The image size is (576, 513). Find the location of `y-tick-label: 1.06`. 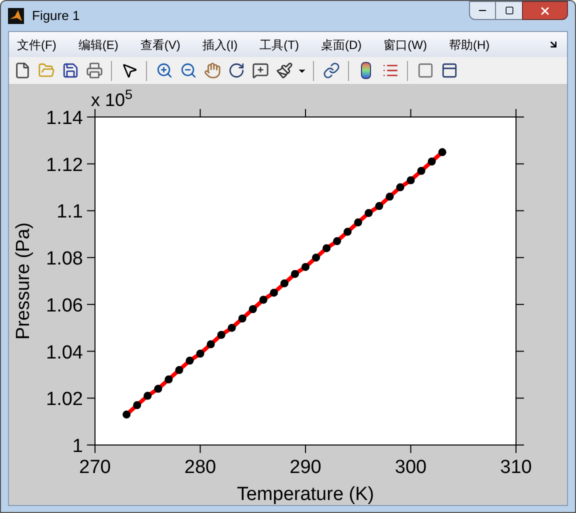

y-tick-label: 1.06 is located at coordinates (64, 305).